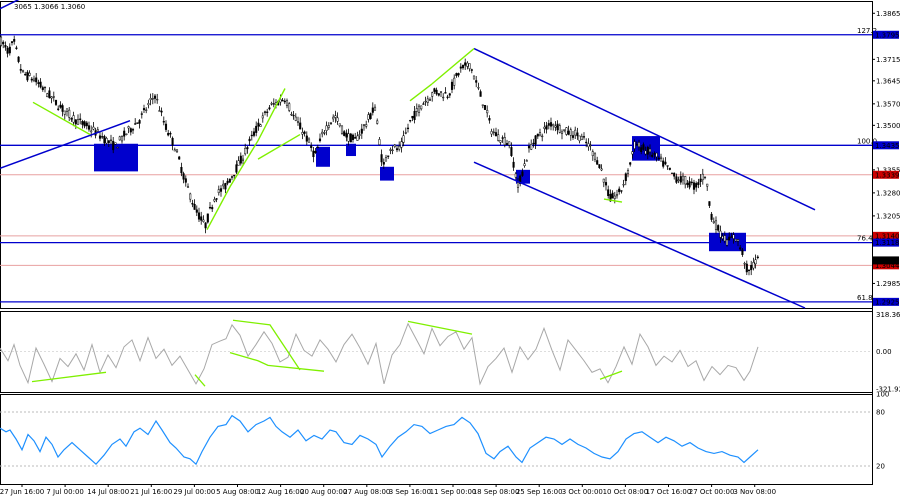  I want to click on price-tag-label: 1.3339, so click(887, 175).